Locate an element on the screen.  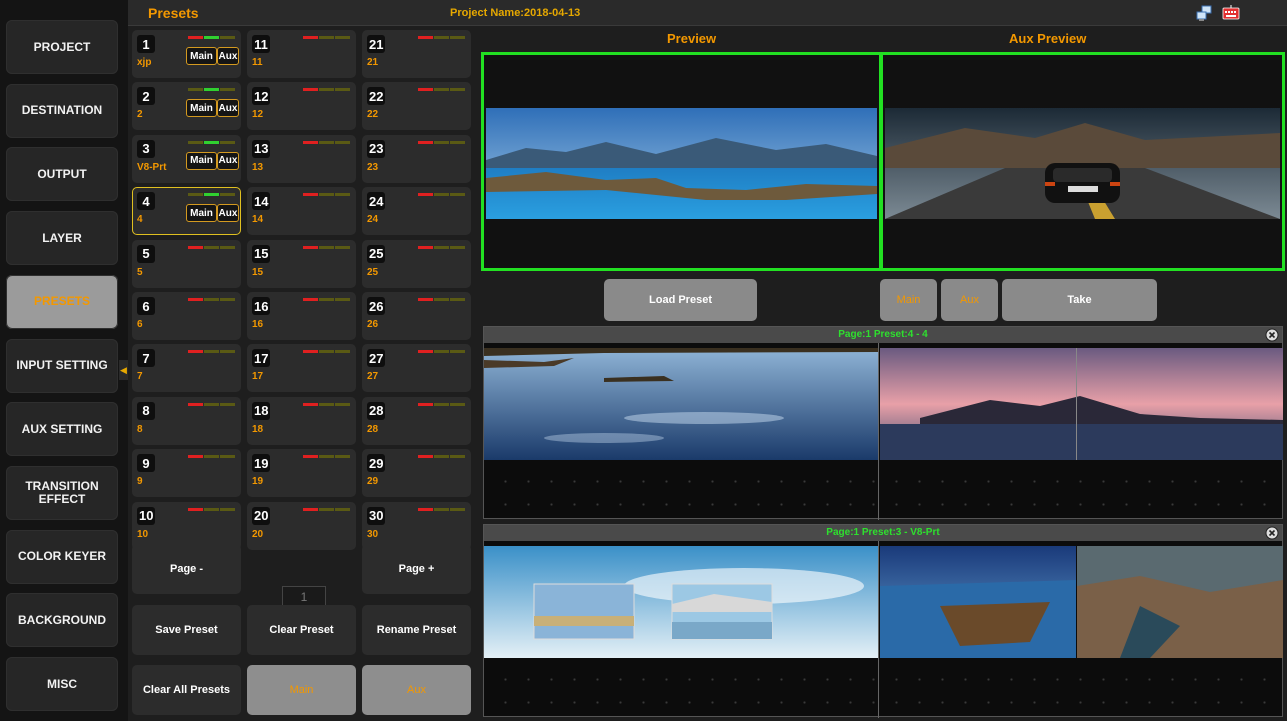
sidebar-item-input-setting: INPUT SETTING is located at coordinates (62, 365).